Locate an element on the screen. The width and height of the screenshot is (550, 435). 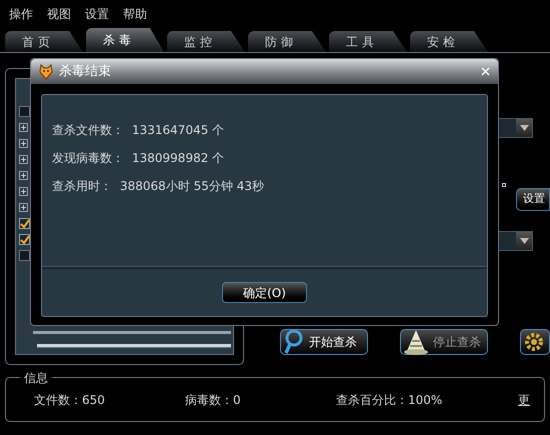
result-label: 查杀文件数： is located at coordinates (88, 130).